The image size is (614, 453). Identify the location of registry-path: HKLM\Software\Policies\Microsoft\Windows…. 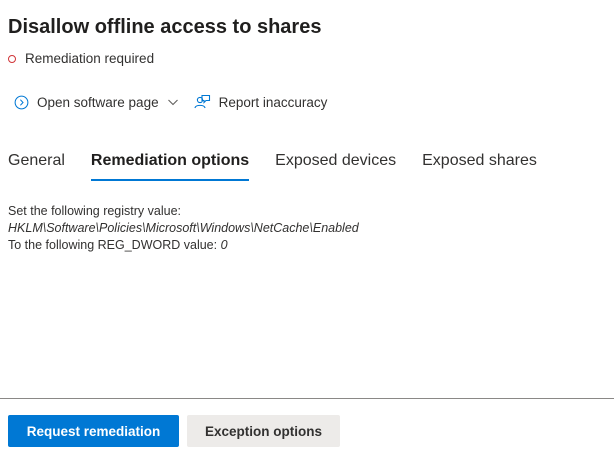
(183, 228).